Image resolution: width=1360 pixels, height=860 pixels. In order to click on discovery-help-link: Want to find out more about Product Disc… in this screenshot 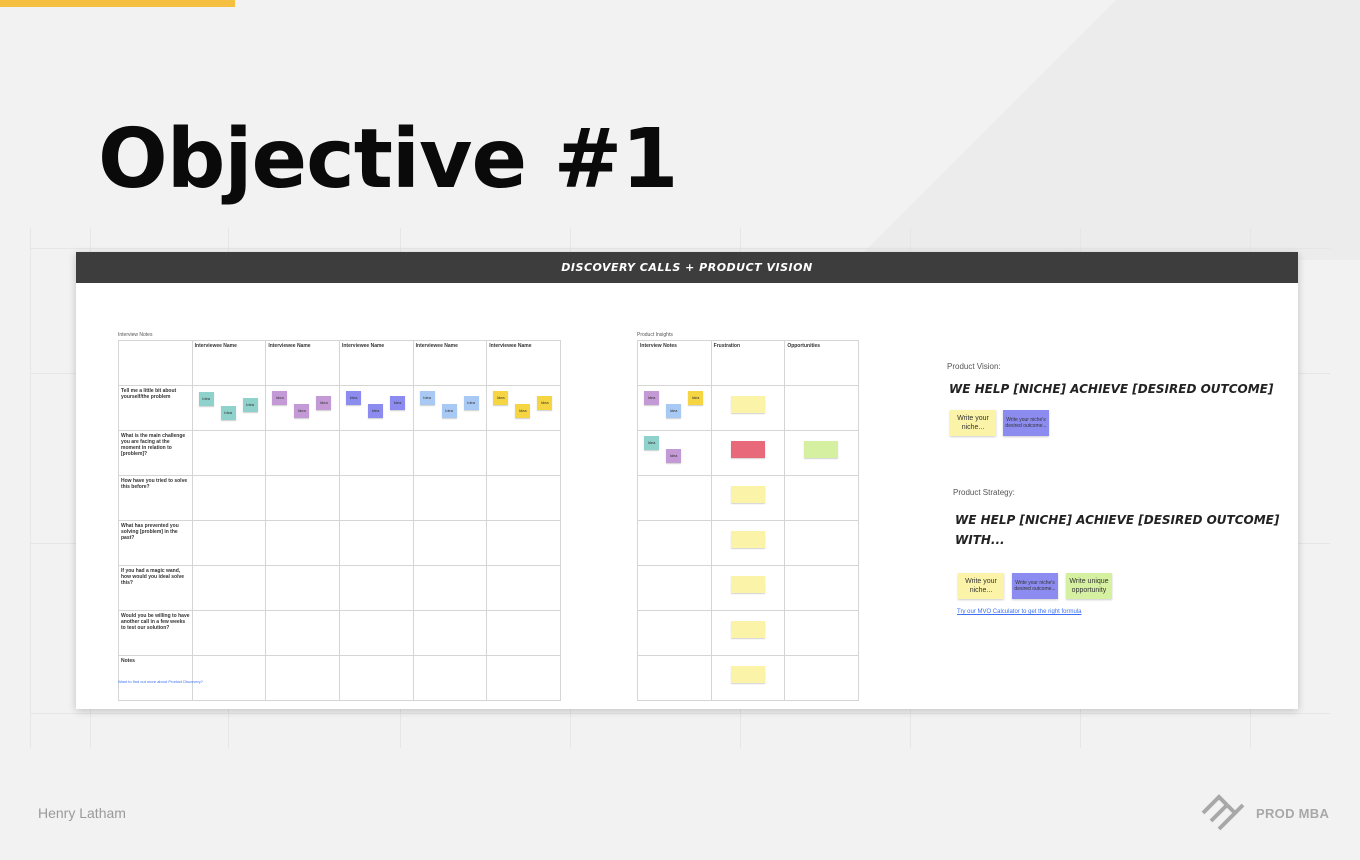, I will do `click(160, 681)`.